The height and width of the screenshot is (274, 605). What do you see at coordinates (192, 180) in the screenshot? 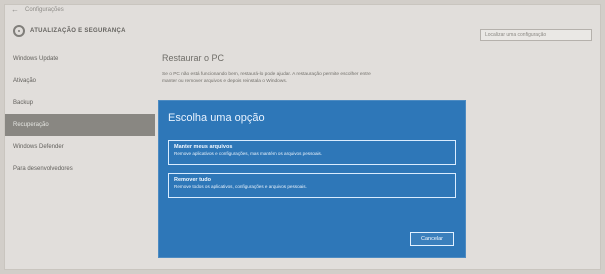
I see `option-title: Remover tudo` at bounding box center [192, 180].